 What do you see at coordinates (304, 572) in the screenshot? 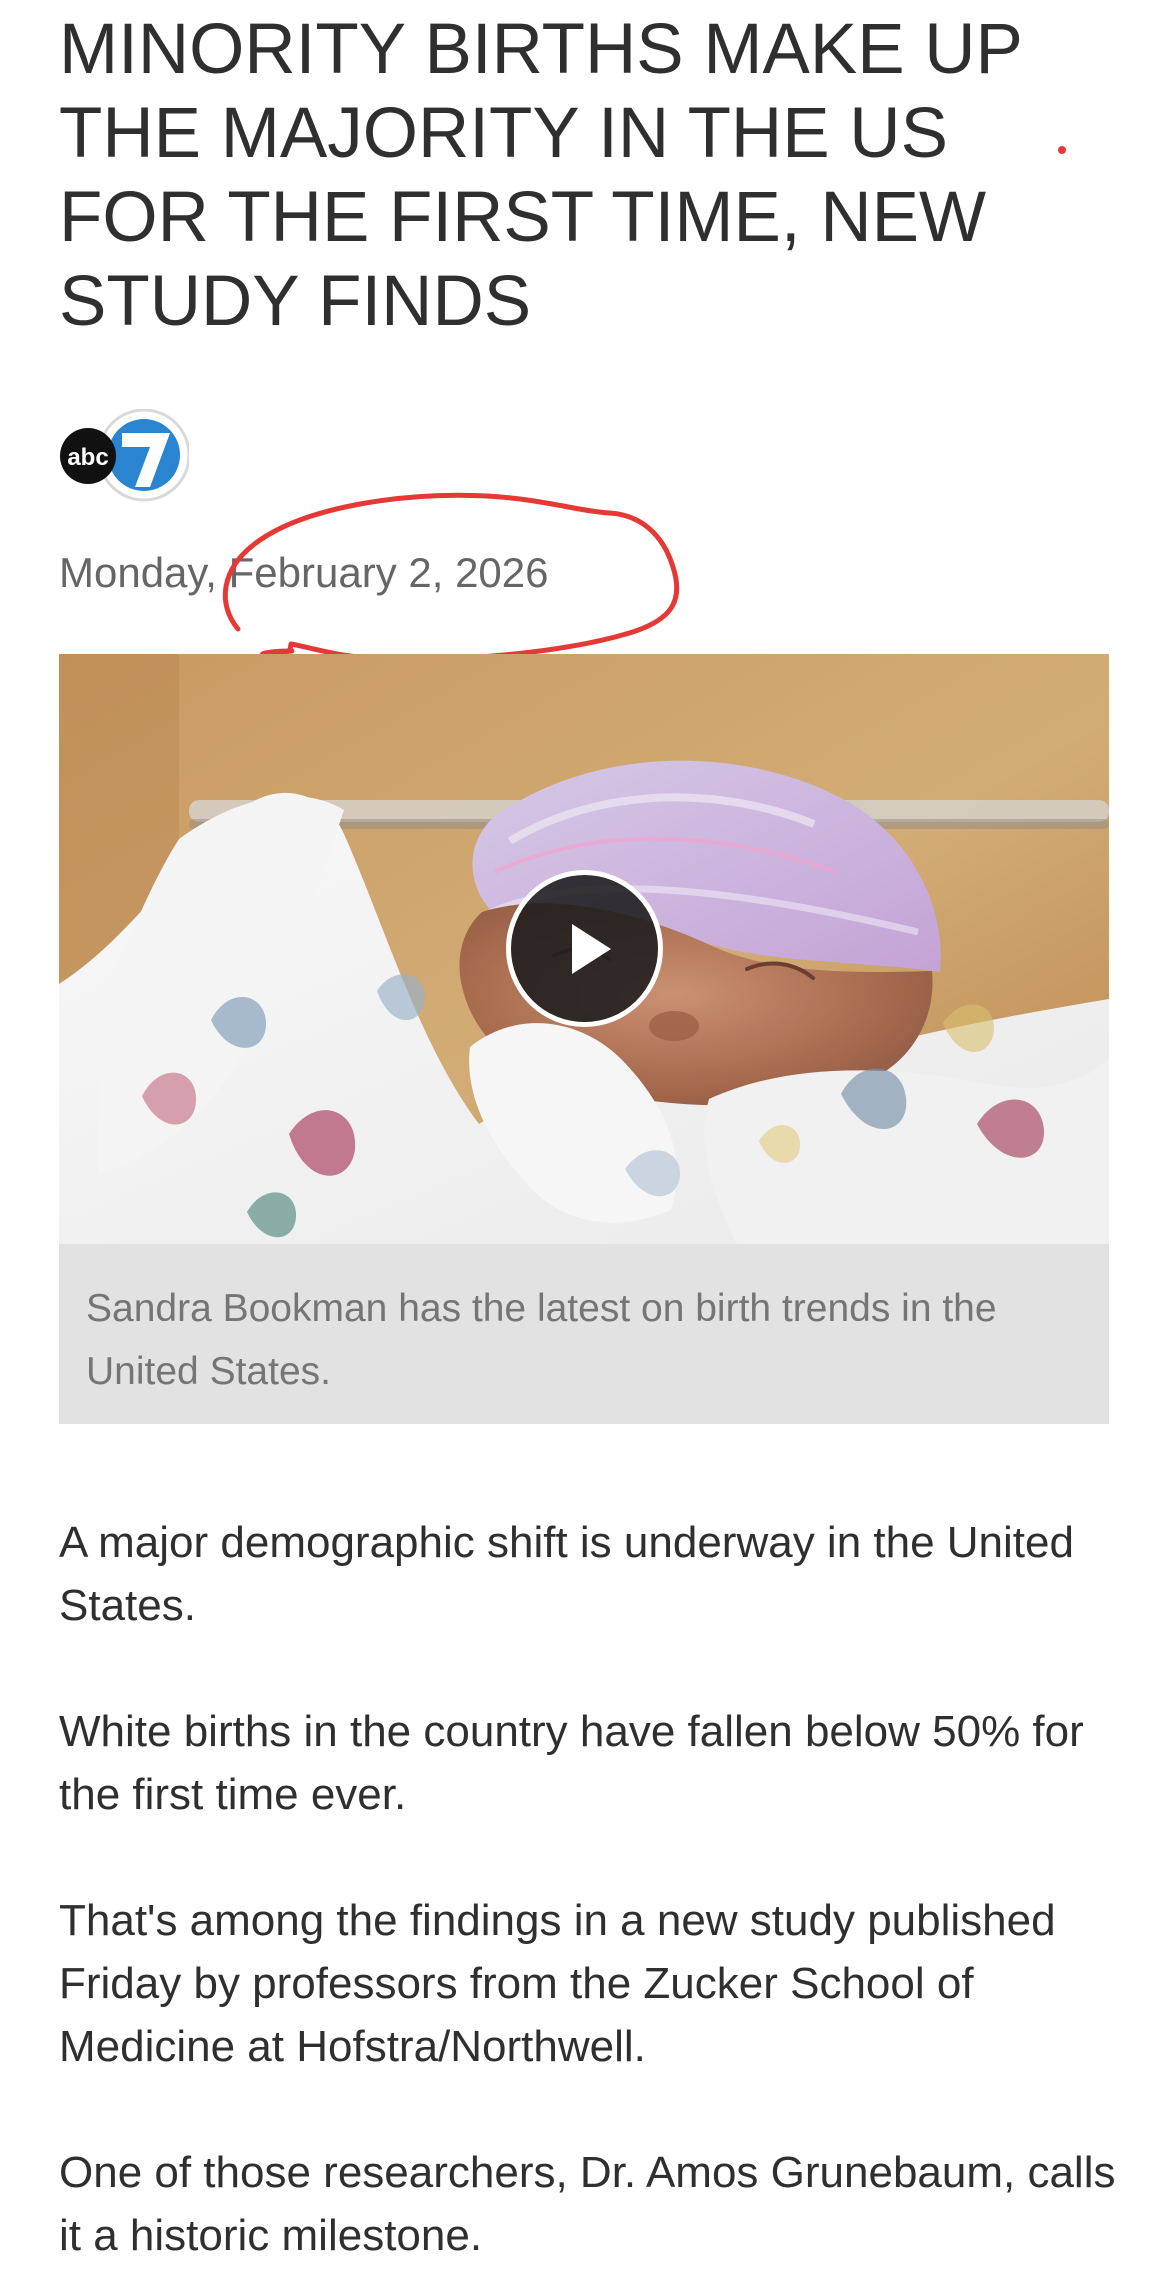
I see `publish-date: Monday, February 2, 2026` at bounding box center [304, 572].